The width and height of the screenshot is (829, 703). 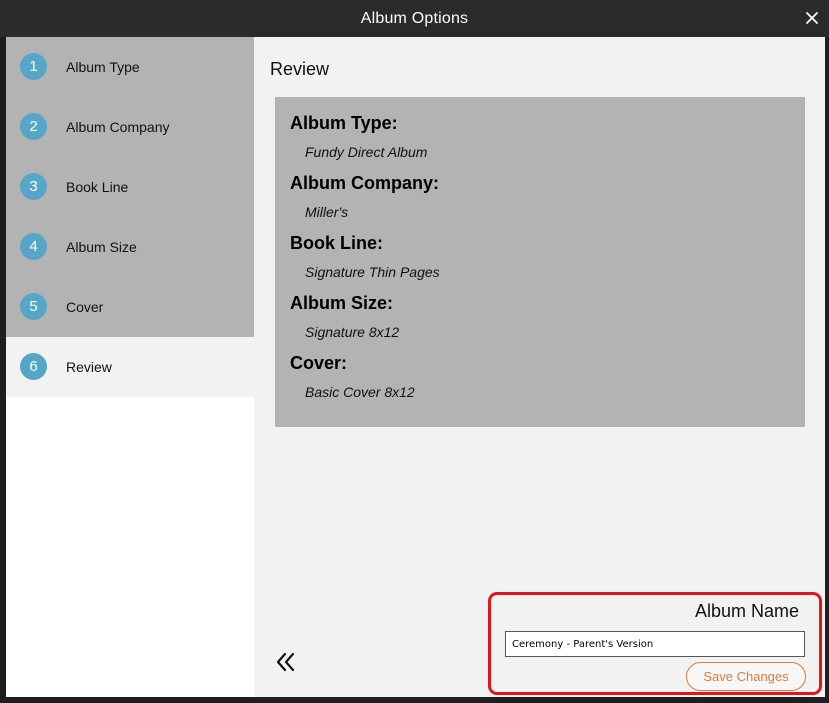 What do you see at coordinates (103, 67) in the screenshot?
I see `step-label: Album Type` at bounding box center [103, 67].